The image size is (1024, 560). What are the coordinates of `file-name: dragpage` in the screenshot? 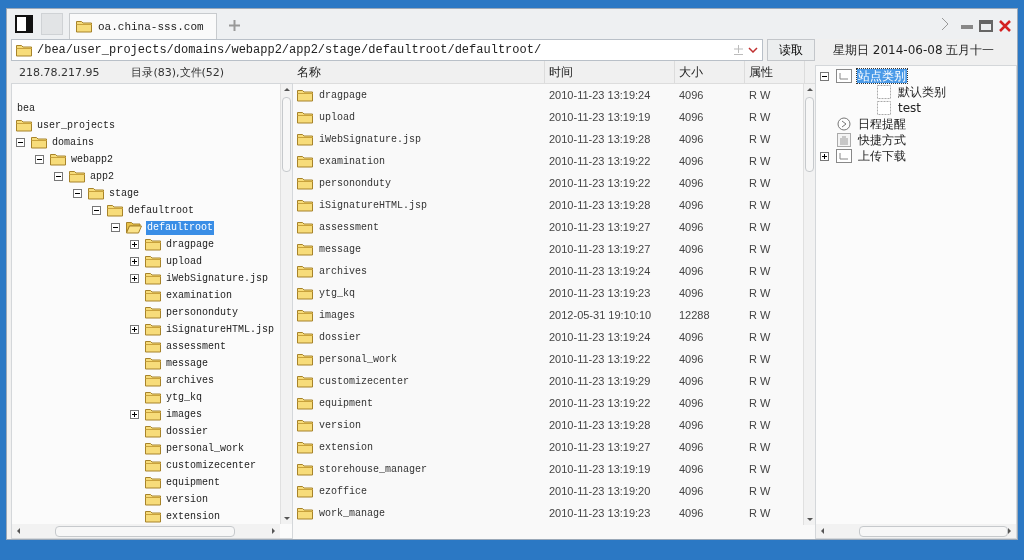 It's located at (343, 95).